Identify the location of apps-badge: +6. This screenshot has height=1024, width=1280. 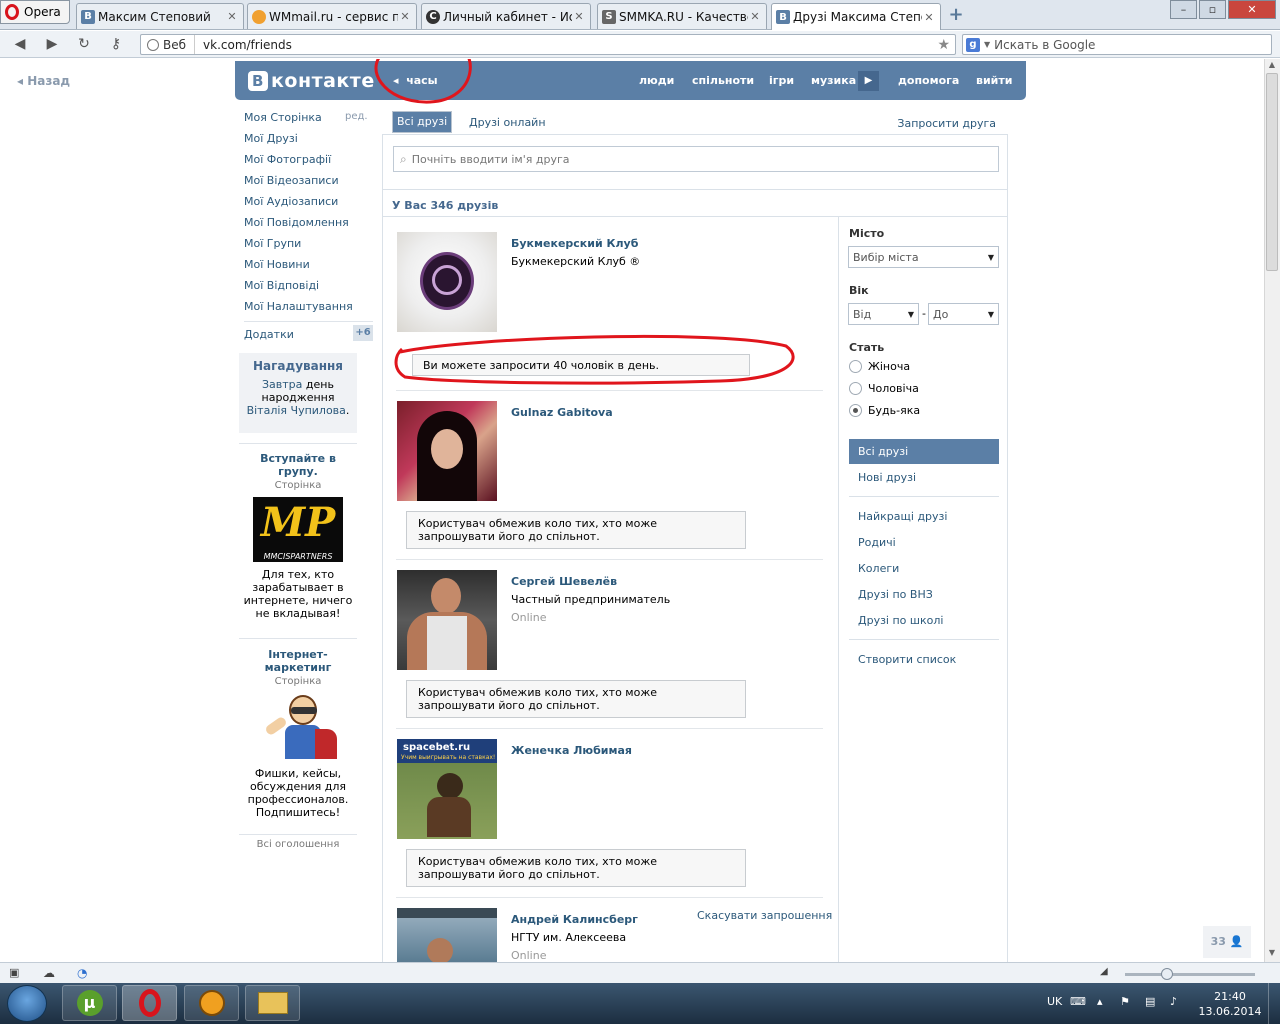
(363, 333).